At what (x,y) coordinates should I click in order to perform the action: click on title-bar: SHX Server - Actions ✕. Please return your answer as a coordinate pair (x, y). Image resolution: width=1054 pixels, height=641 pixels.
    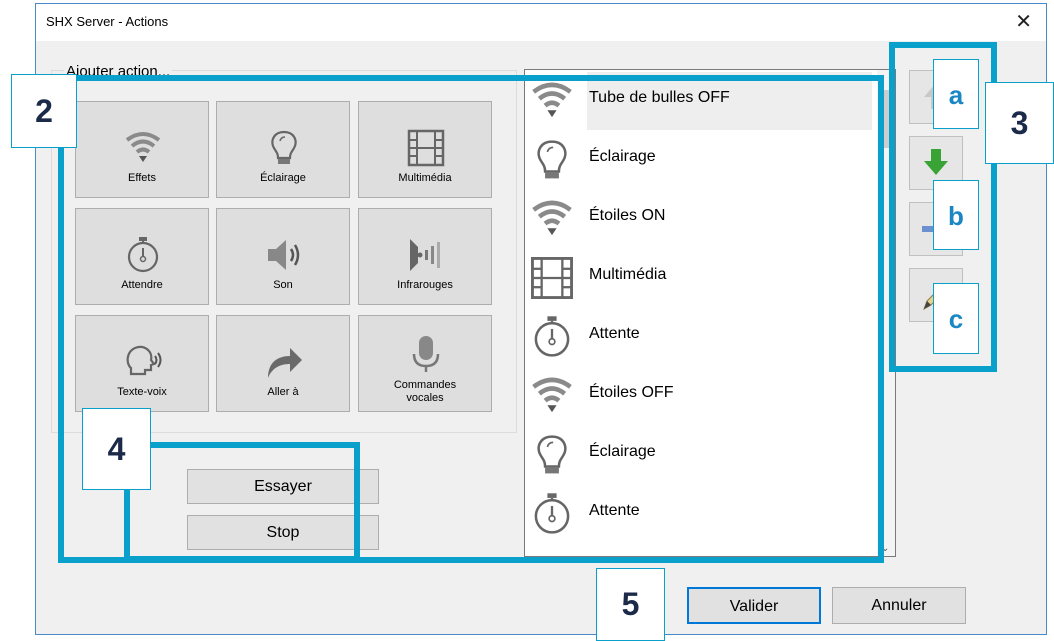
    Looking at the image, I should click on (541, 22).